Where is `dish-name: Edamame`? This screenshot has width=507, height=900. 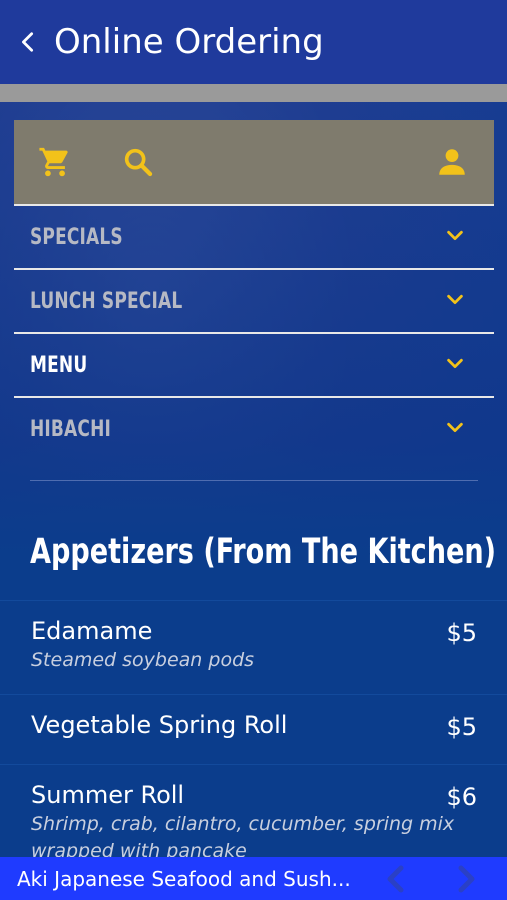
dish-name: Edamame is located at coordinates (92, 631).